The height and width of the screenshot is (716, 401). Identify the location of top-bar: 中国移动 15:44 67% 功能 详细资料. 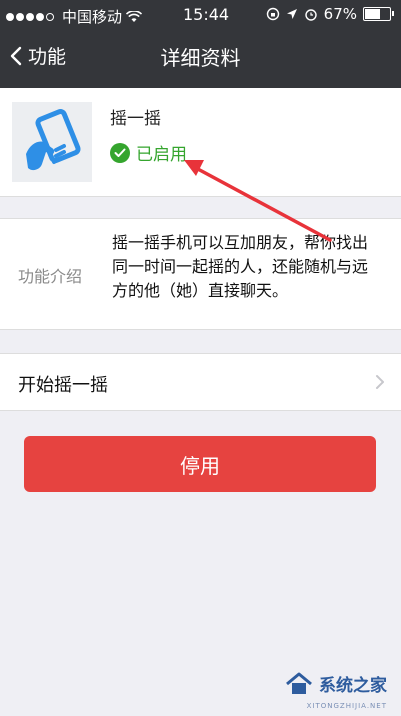
(200, 44).